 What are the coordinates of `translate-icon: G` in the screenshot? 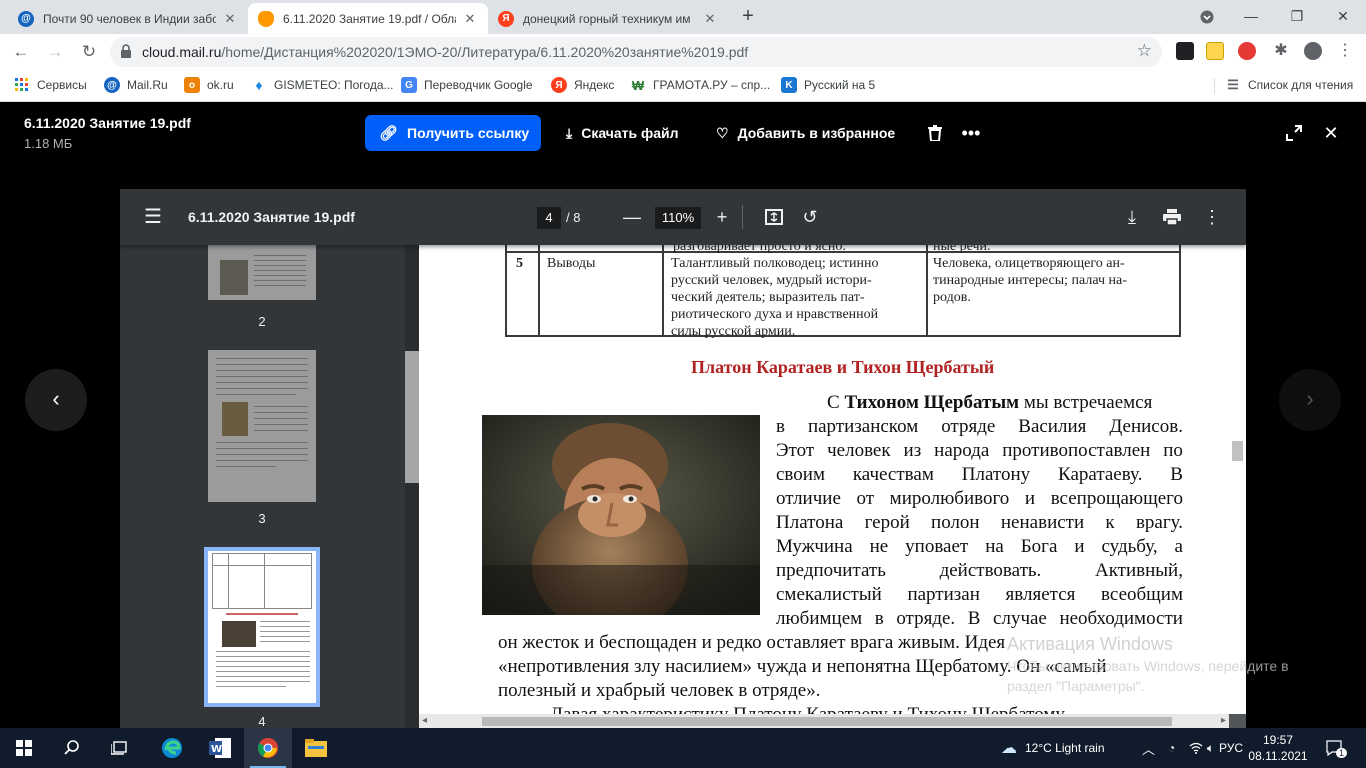 It's located at (409, 85).